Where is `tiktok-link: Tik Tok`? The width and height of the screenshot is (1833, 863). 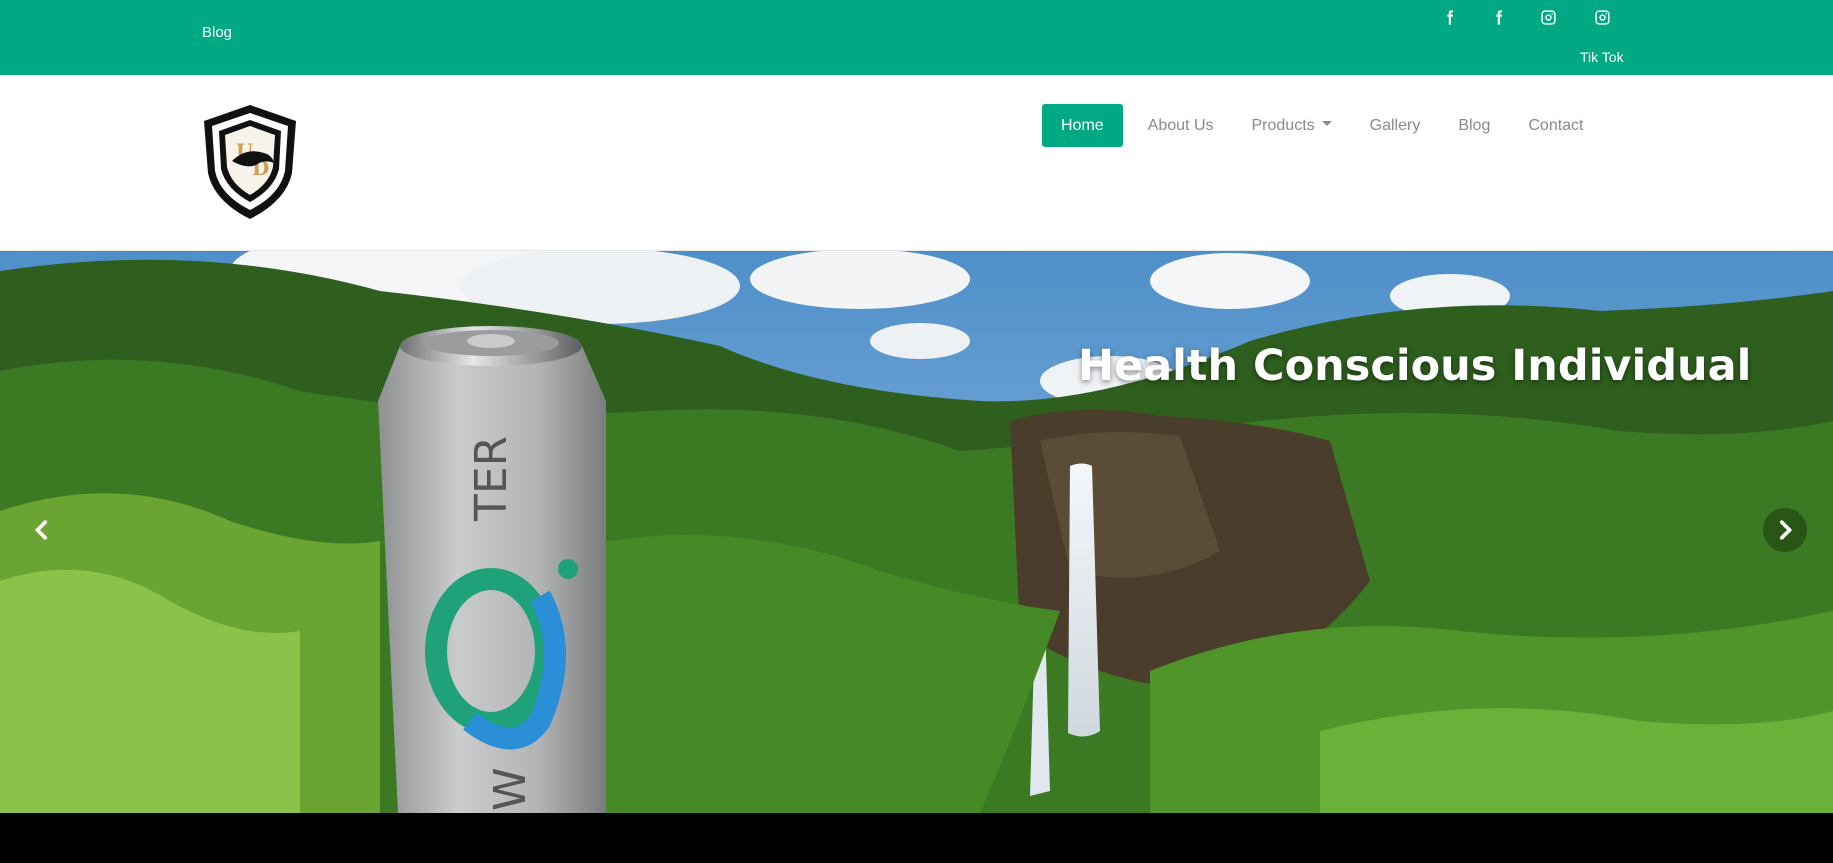 tiktok-link: Tik Tok is located at coordinates (1602, 57).